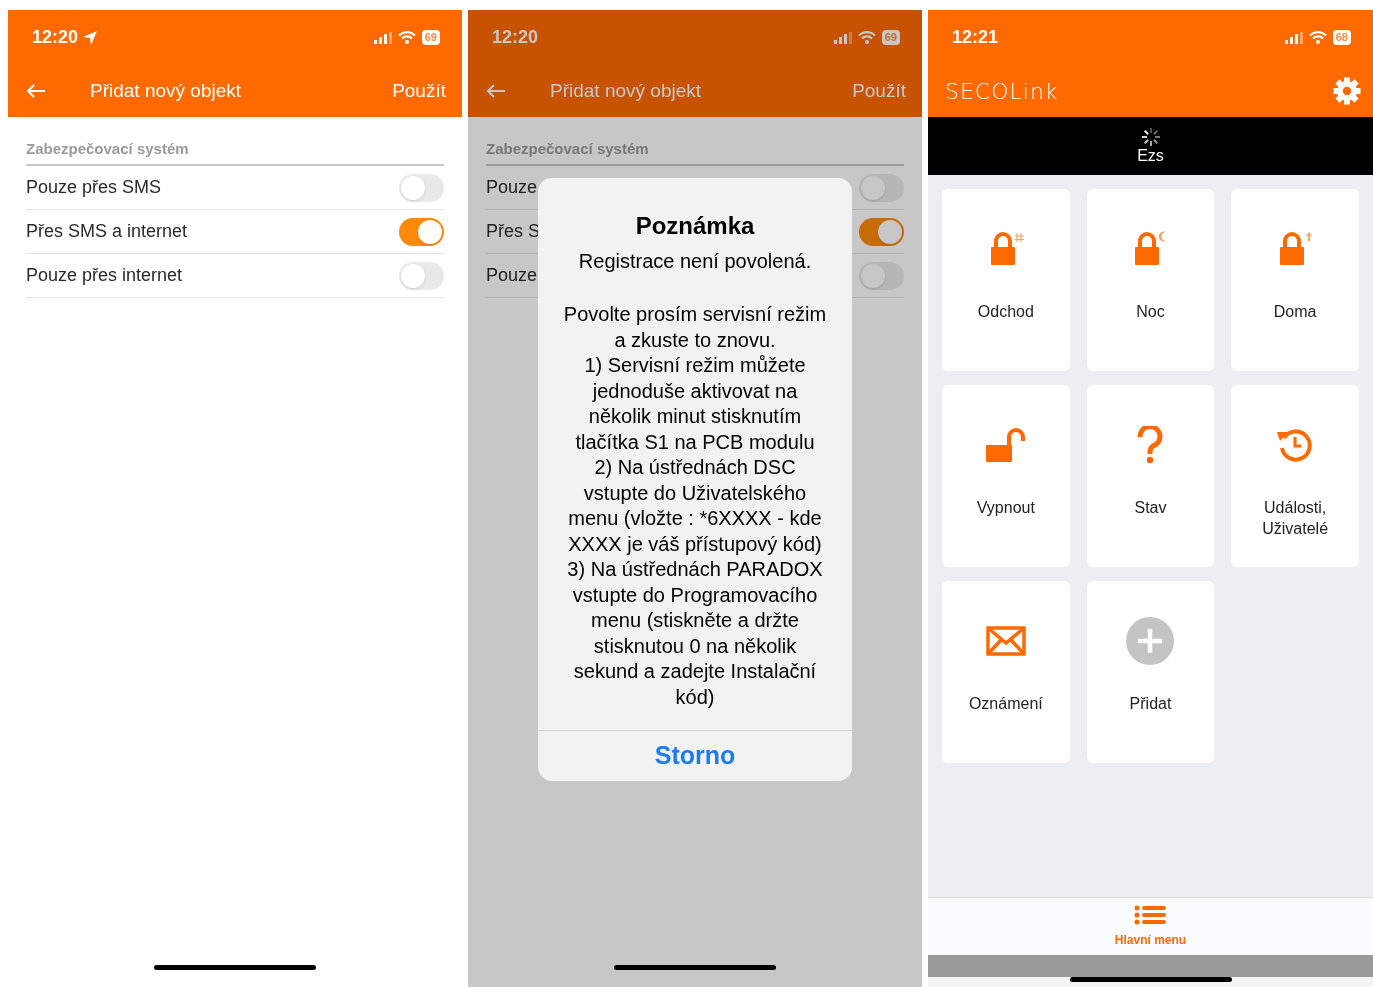 This screenshot has width=1373, height=987. What do you see at coordinates (1150, 137) in the screenshot?
I see `loading-spinner-icon` at bounding box center [1150, 137].